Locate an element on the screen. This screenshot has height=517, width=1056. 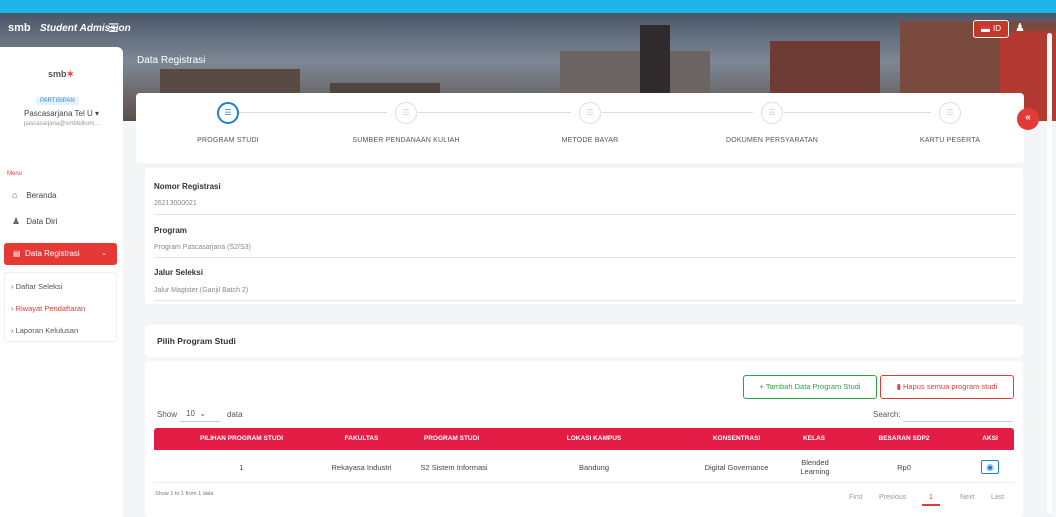
top-bar: smb Student Admission ☰ ID ♟ is located at coordinates (528, 31).